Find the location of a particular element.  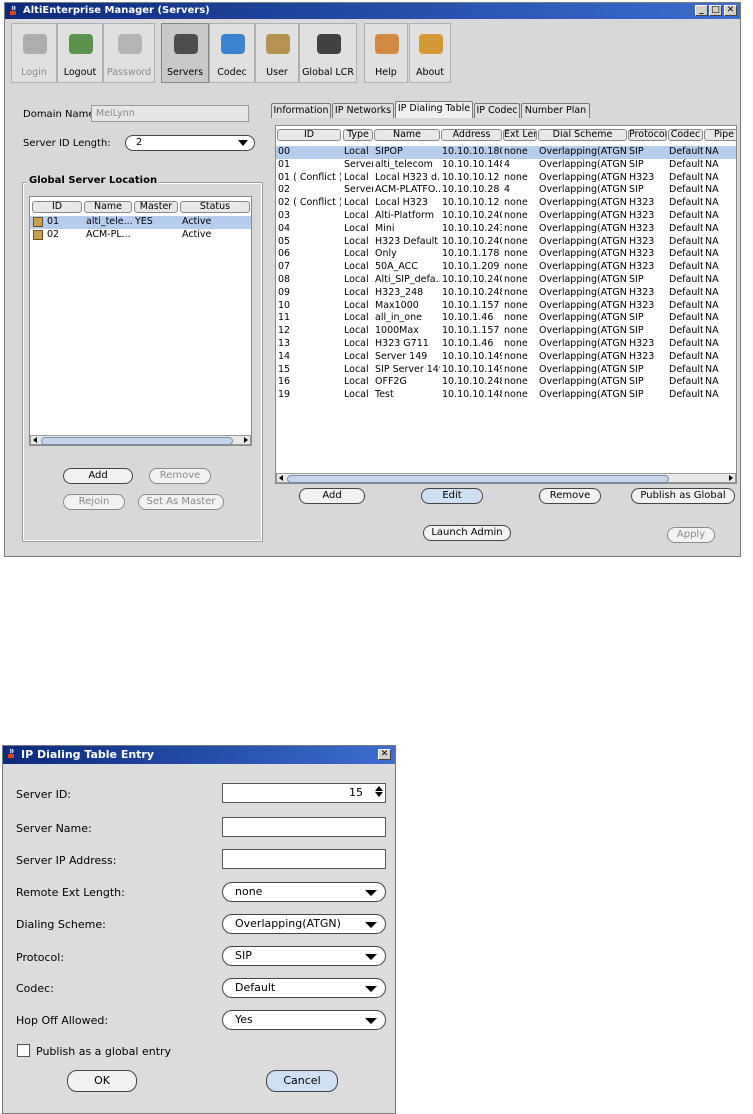

dialing-horizontal-scrollbar is located at coordinates (506, 478).